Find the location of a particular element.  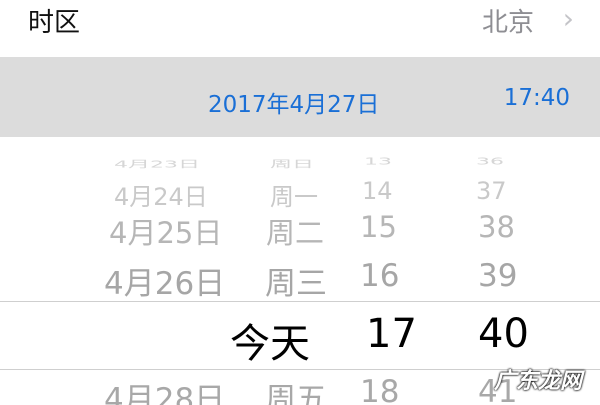

timezone-label: 时区 is located at coordinates (54, 23).